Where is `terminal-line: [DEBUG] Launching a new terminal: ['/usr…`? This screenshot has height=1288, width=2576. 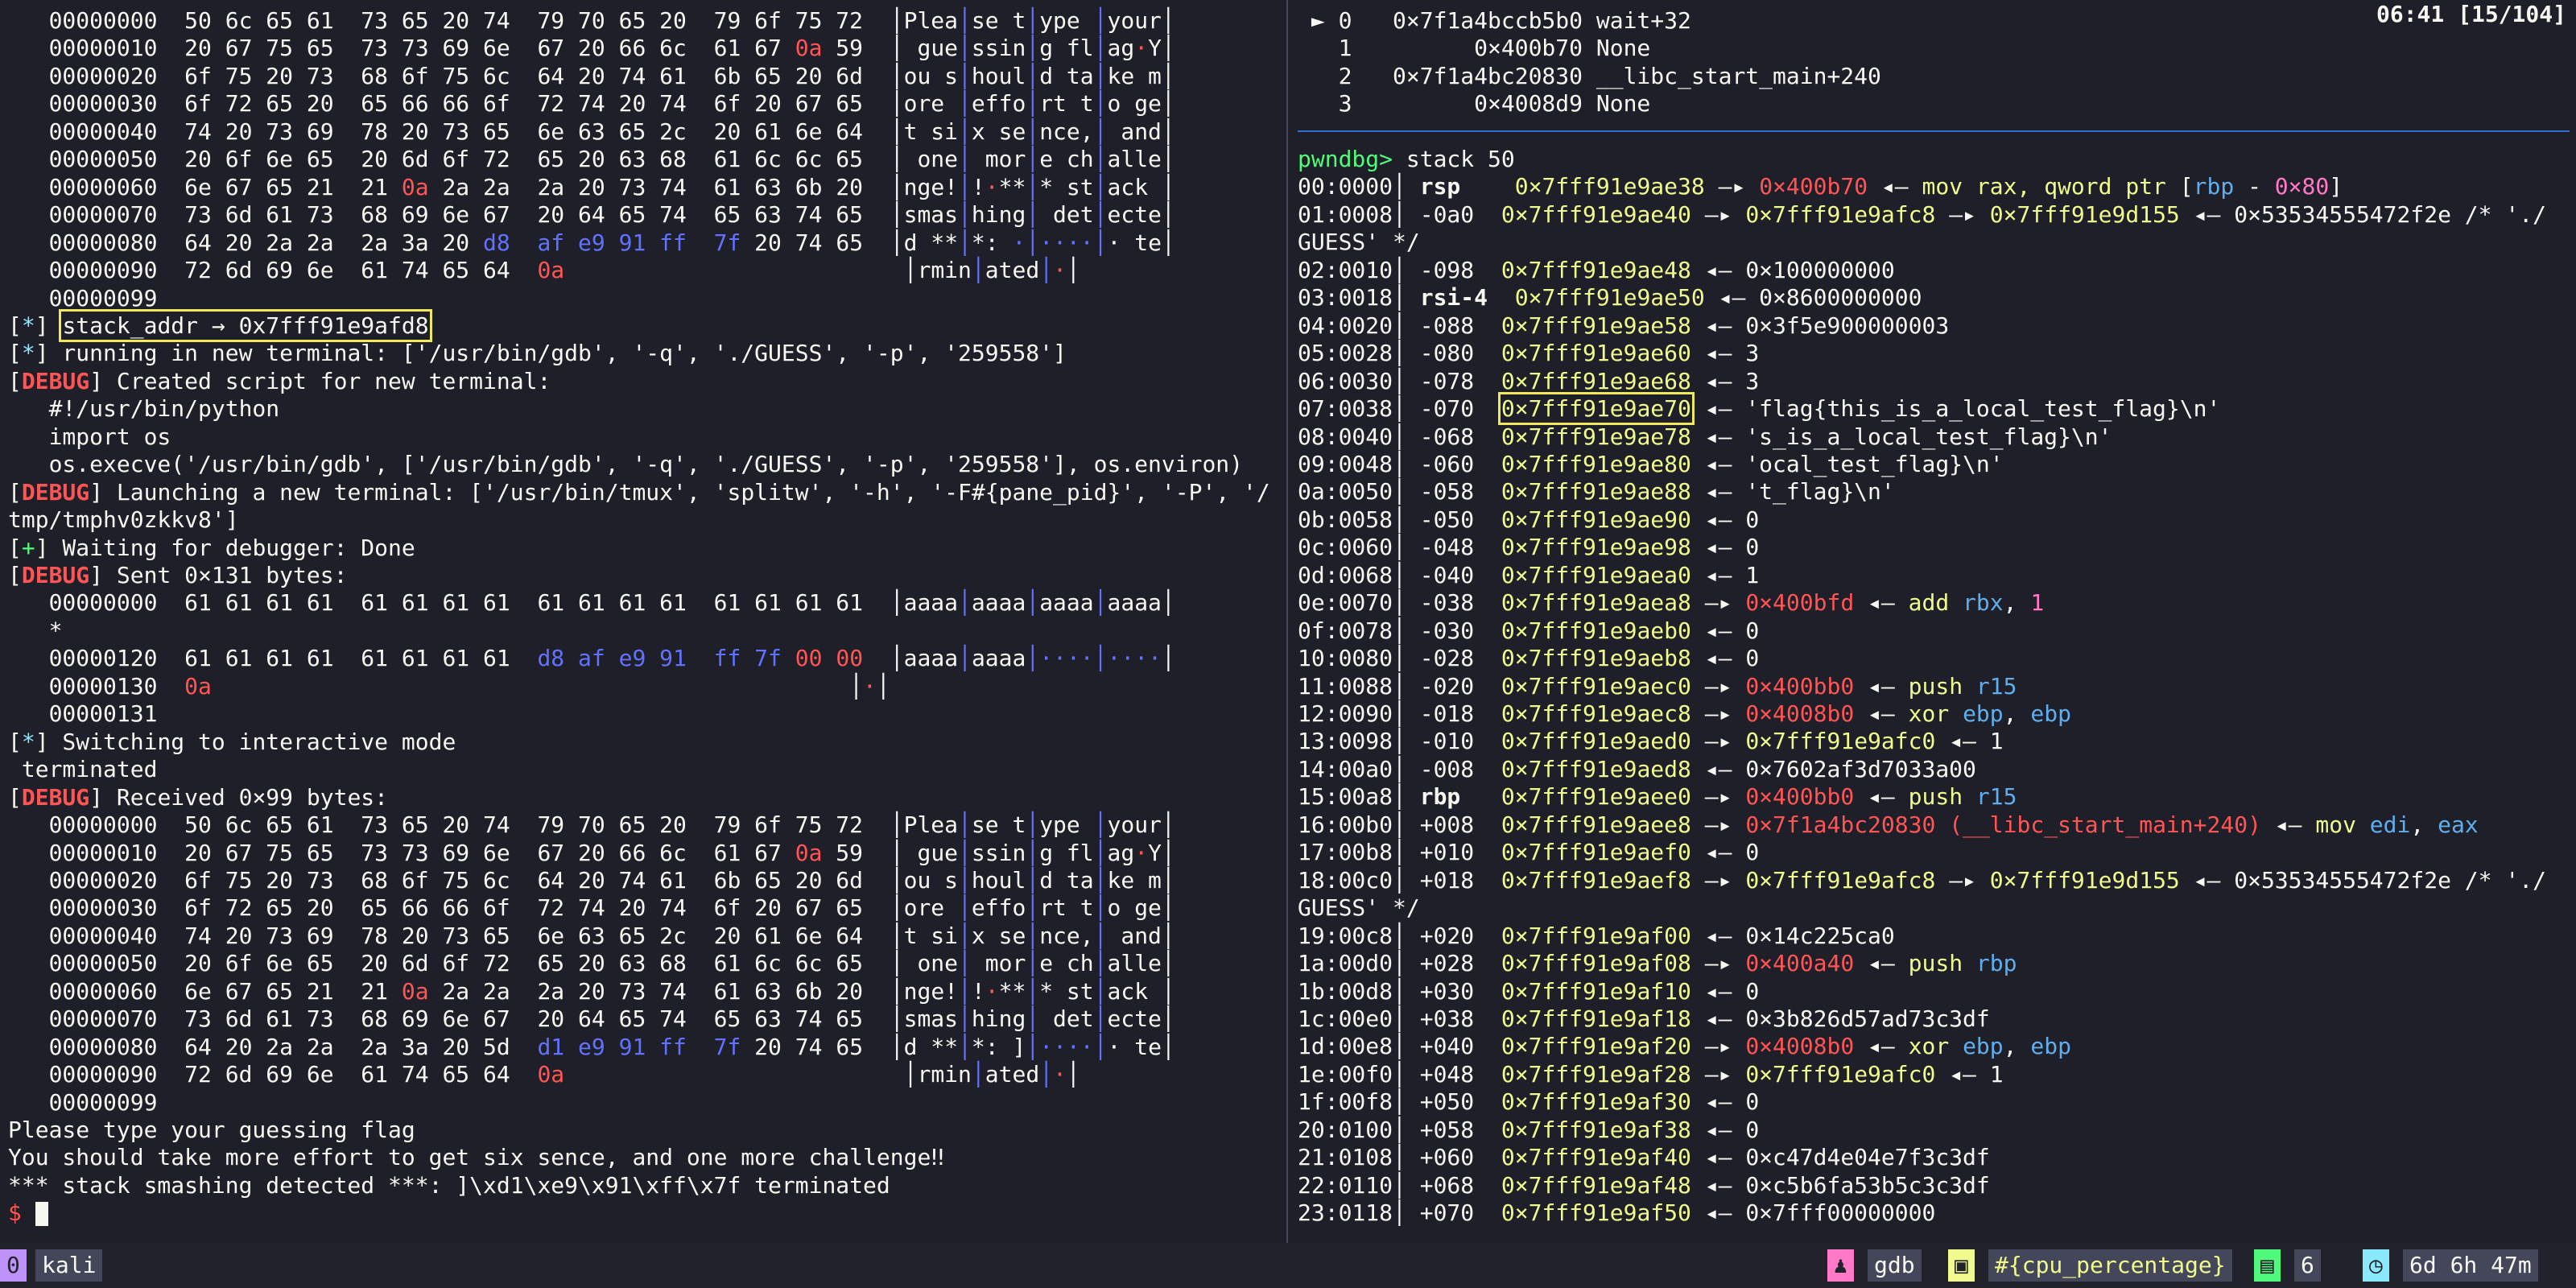
terminal-line: [DEBUG] Launching a new terminal: ['/usr… is located at coordinates (639, 492).